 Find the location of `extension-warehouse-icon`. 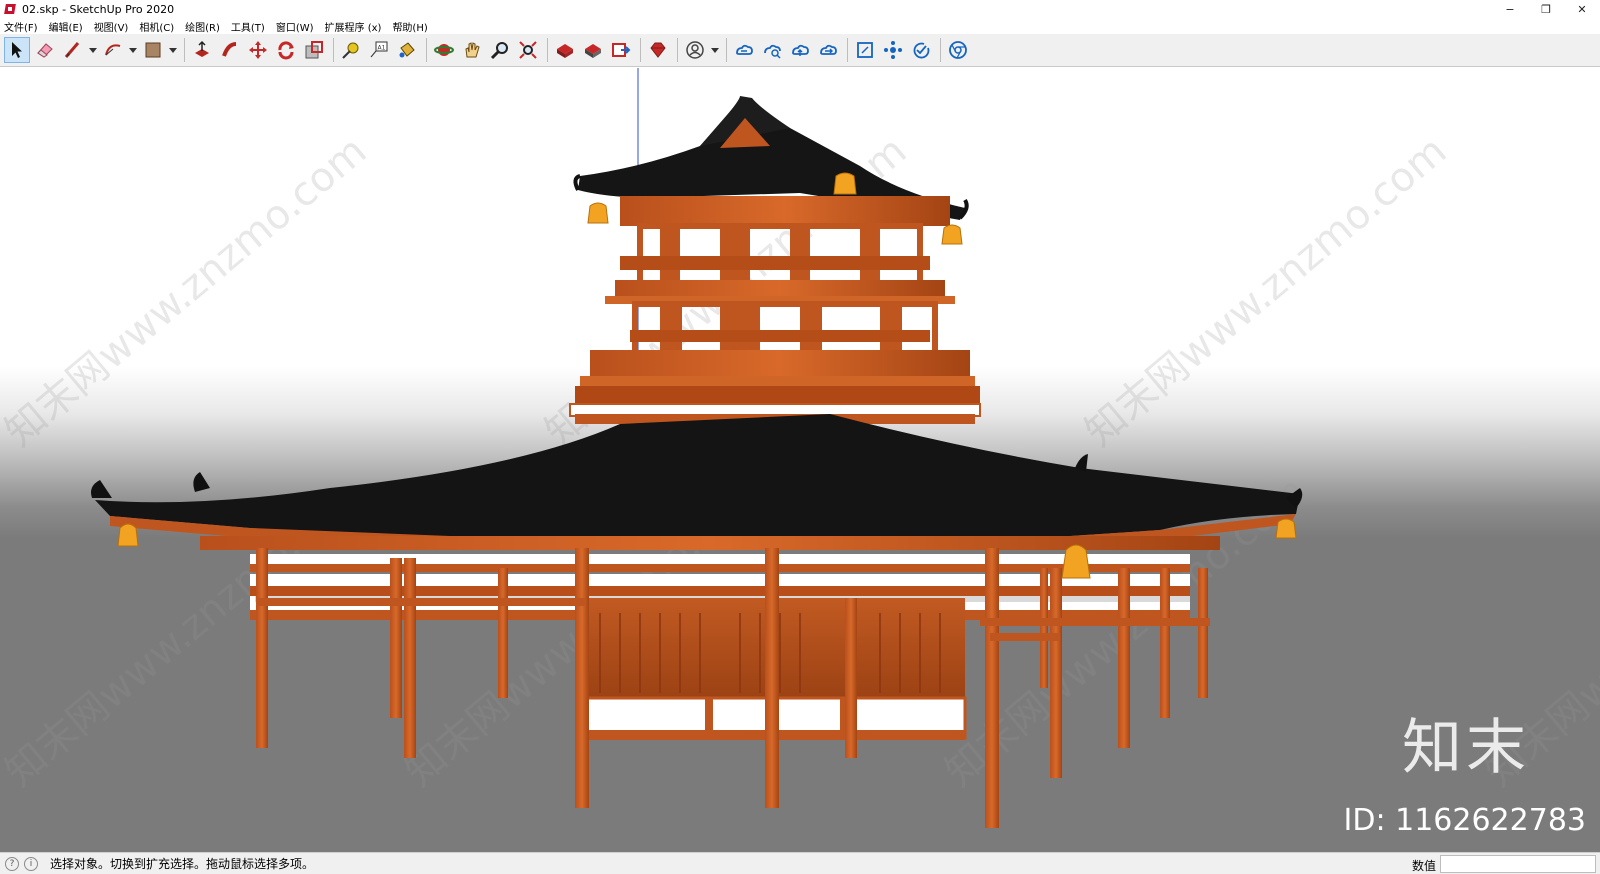

extension-warehouse-icon is located at coordinates (593, 50).